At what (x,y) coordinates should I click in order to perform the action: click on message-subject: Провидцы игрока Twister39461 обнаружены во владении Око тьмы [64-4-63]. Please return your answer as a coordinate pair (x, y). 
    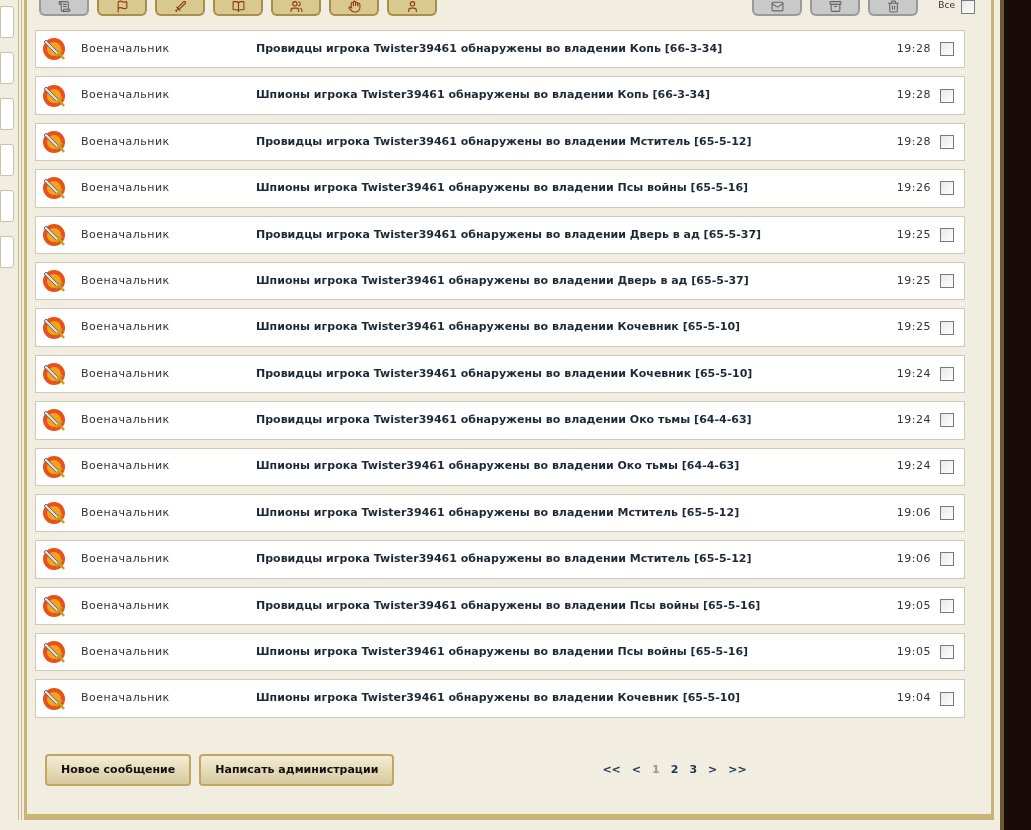
    Looking at the image, I should click on (576, 420).